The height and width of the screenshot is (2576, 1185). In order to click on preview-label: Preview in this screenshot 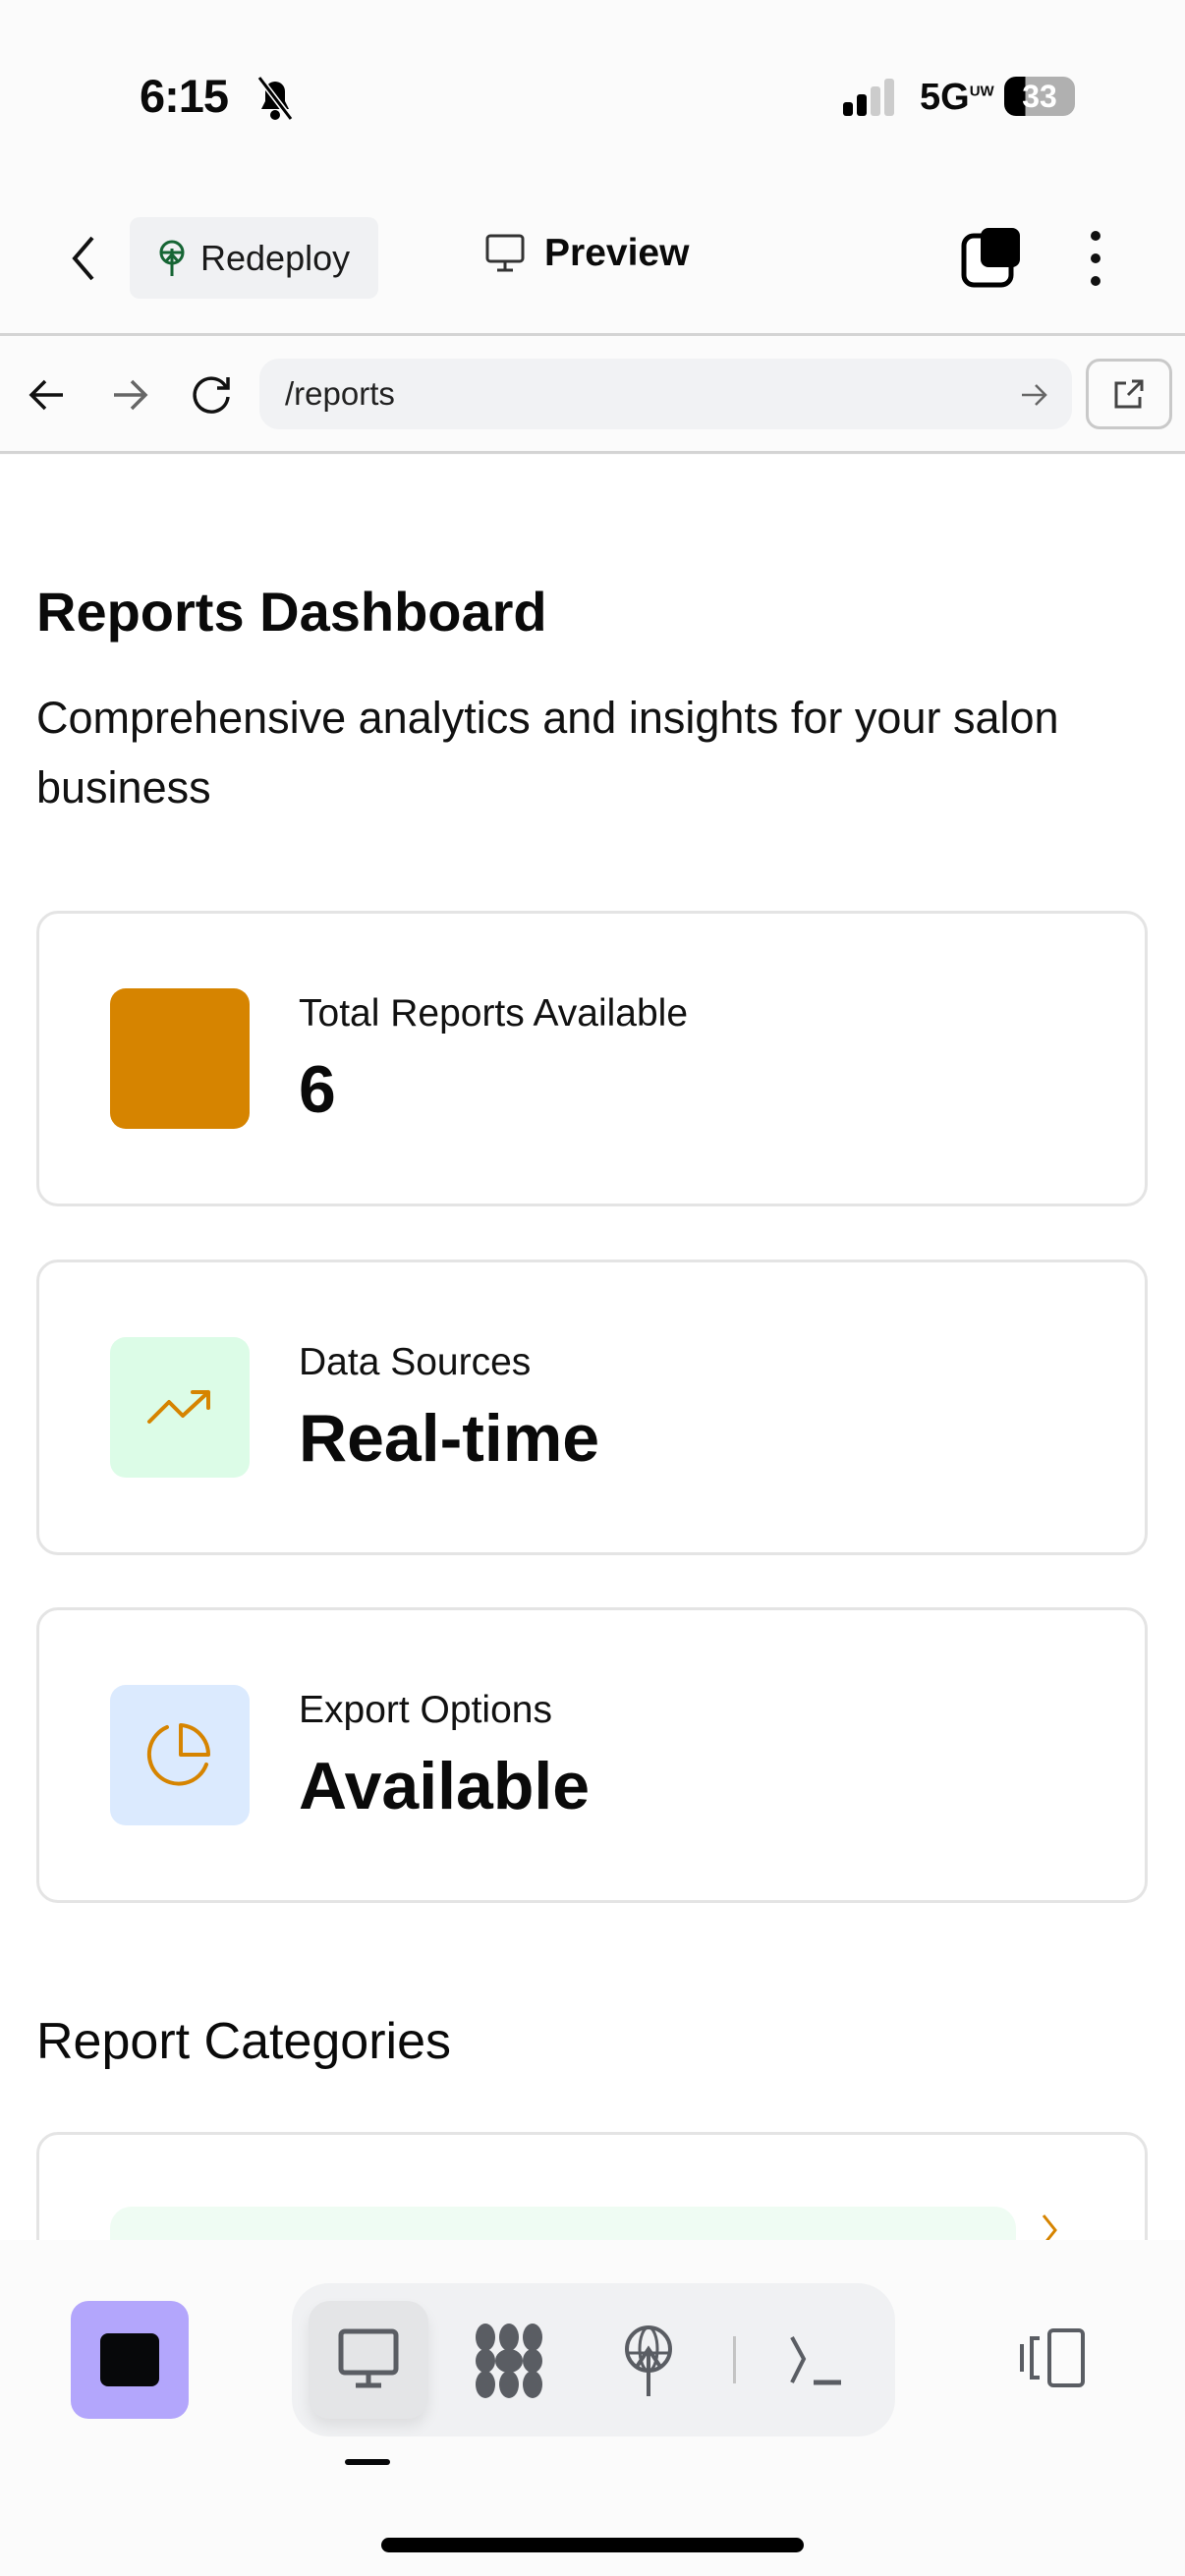, I will do `click(617, 253)`.